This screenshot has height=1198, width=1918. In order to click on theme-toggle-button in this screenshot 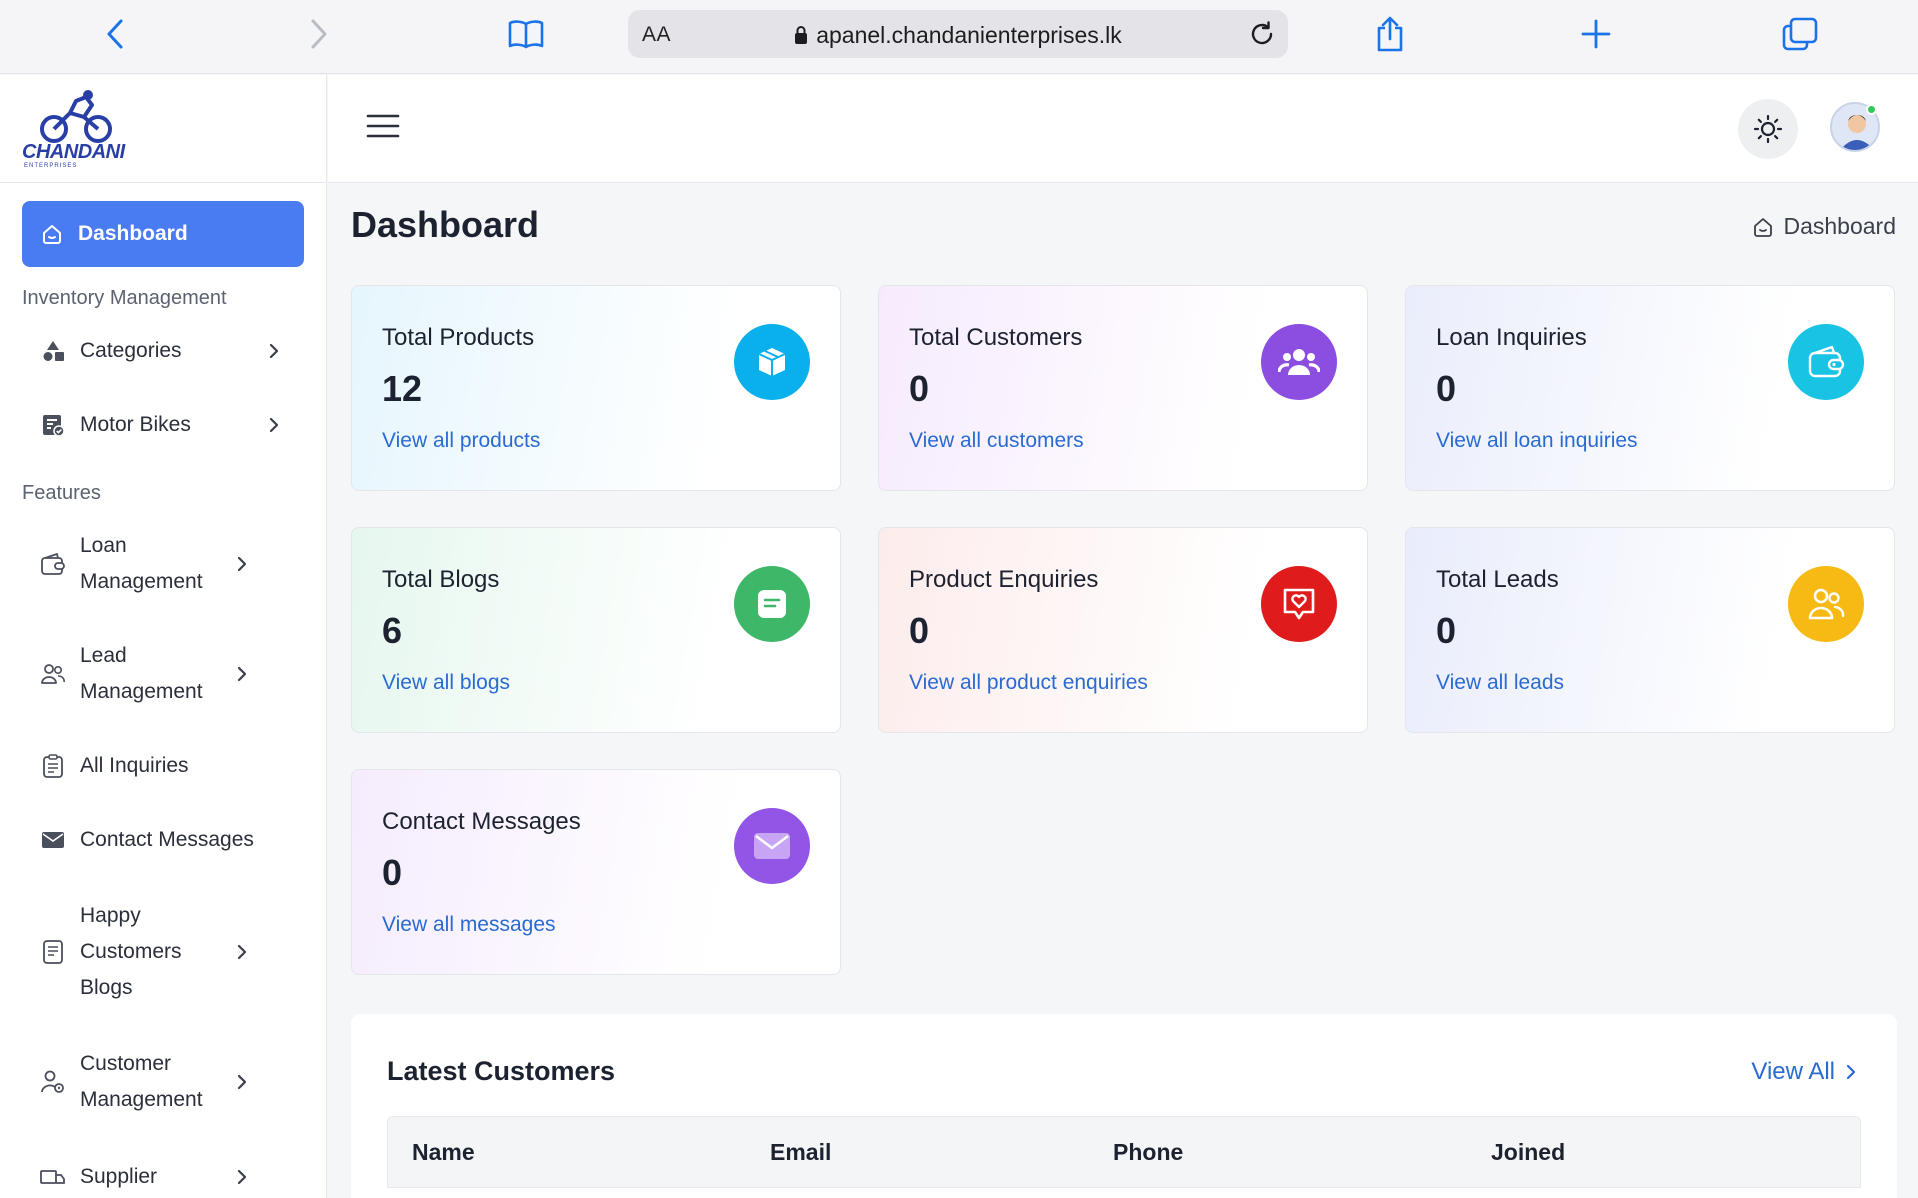, I will do `click(1768, 129)`.